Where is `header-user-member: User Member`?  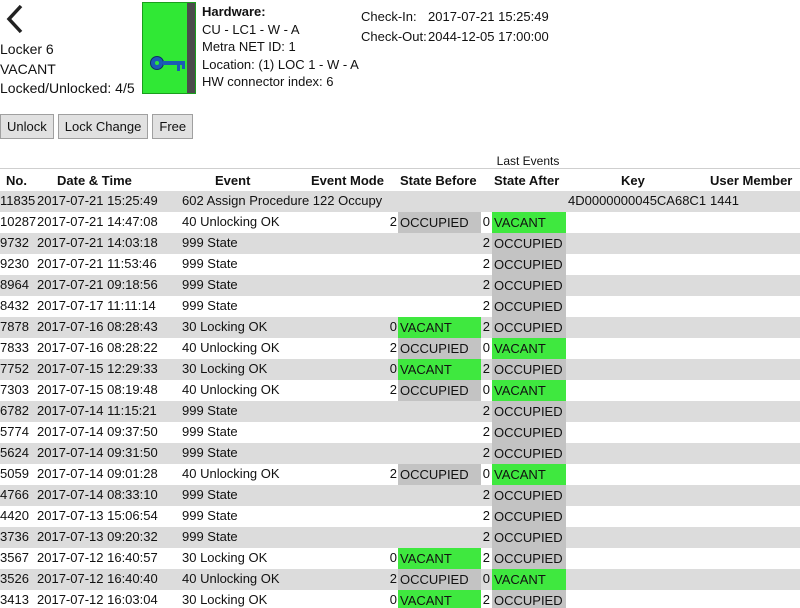 header-user-member: User Member is located at coordinates (751, 180).